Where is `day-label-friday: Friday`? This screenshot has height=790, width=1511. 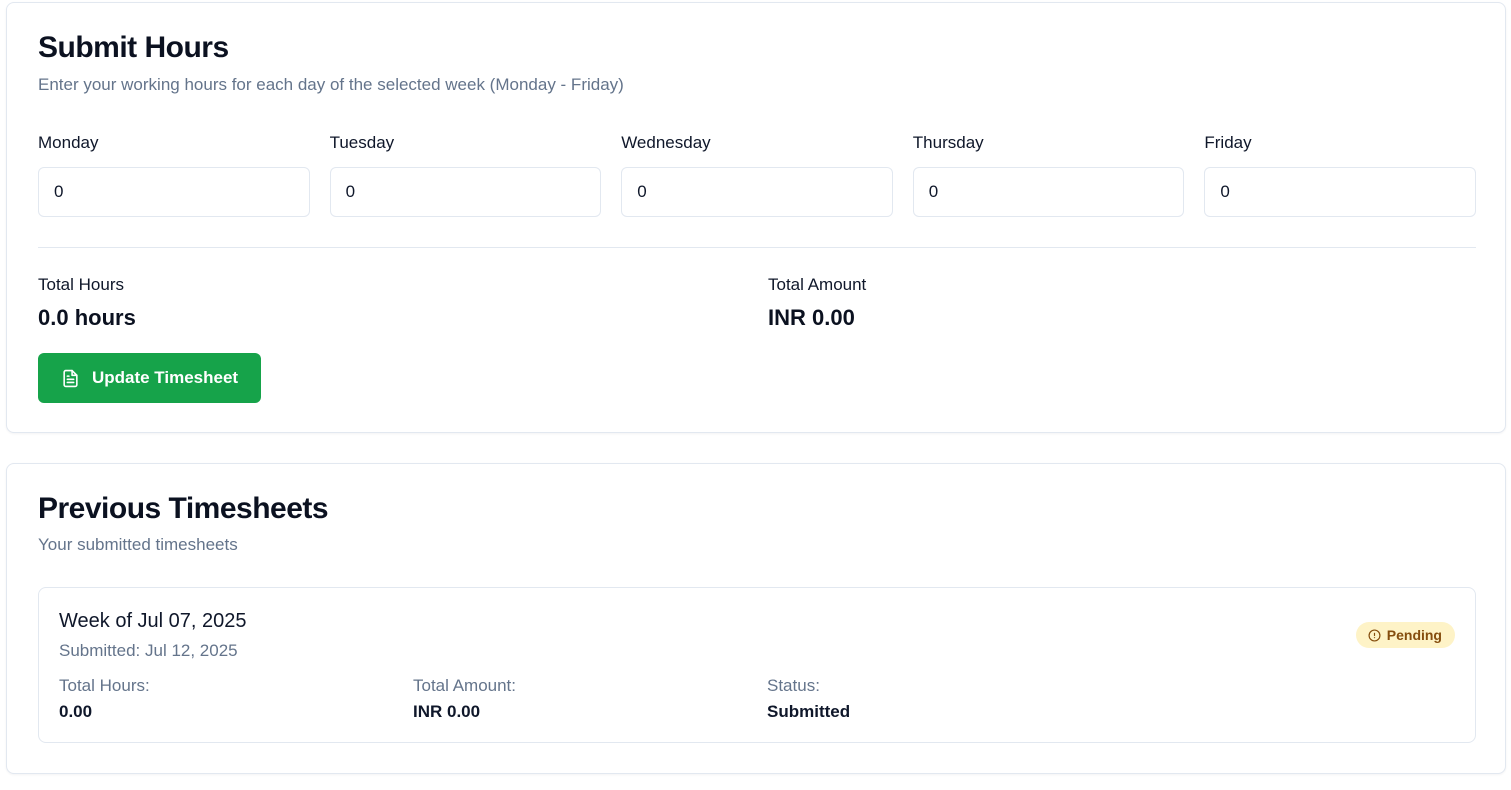 day-label-friday: Friday is located at coordinates (1228, 142).